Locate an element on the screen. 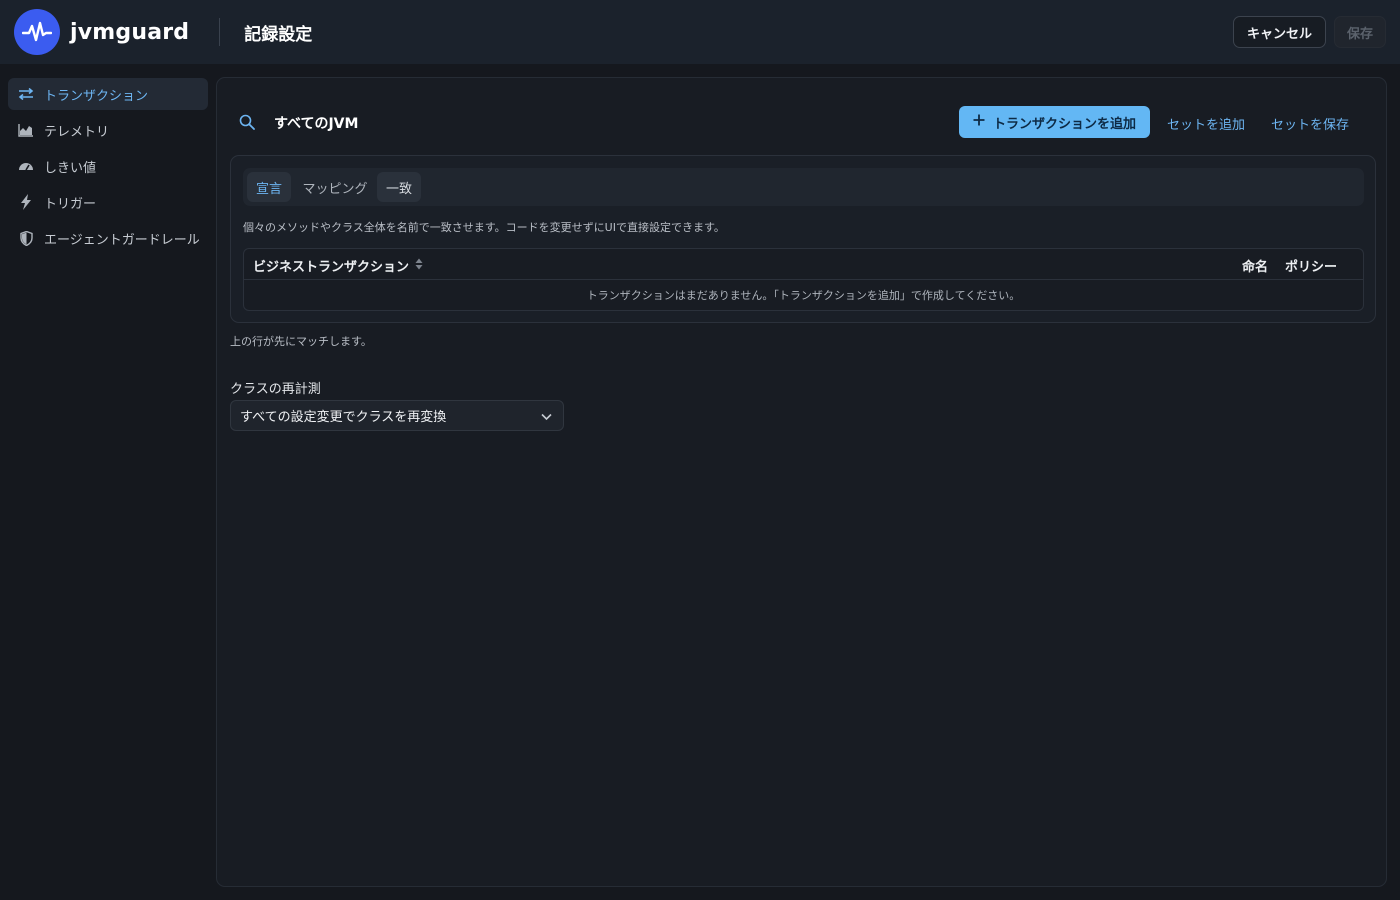 Image resolution: width=1400 pixels, height=900 pixels. save-set-button: セットを保存 is located at coordinates (1310, 123).